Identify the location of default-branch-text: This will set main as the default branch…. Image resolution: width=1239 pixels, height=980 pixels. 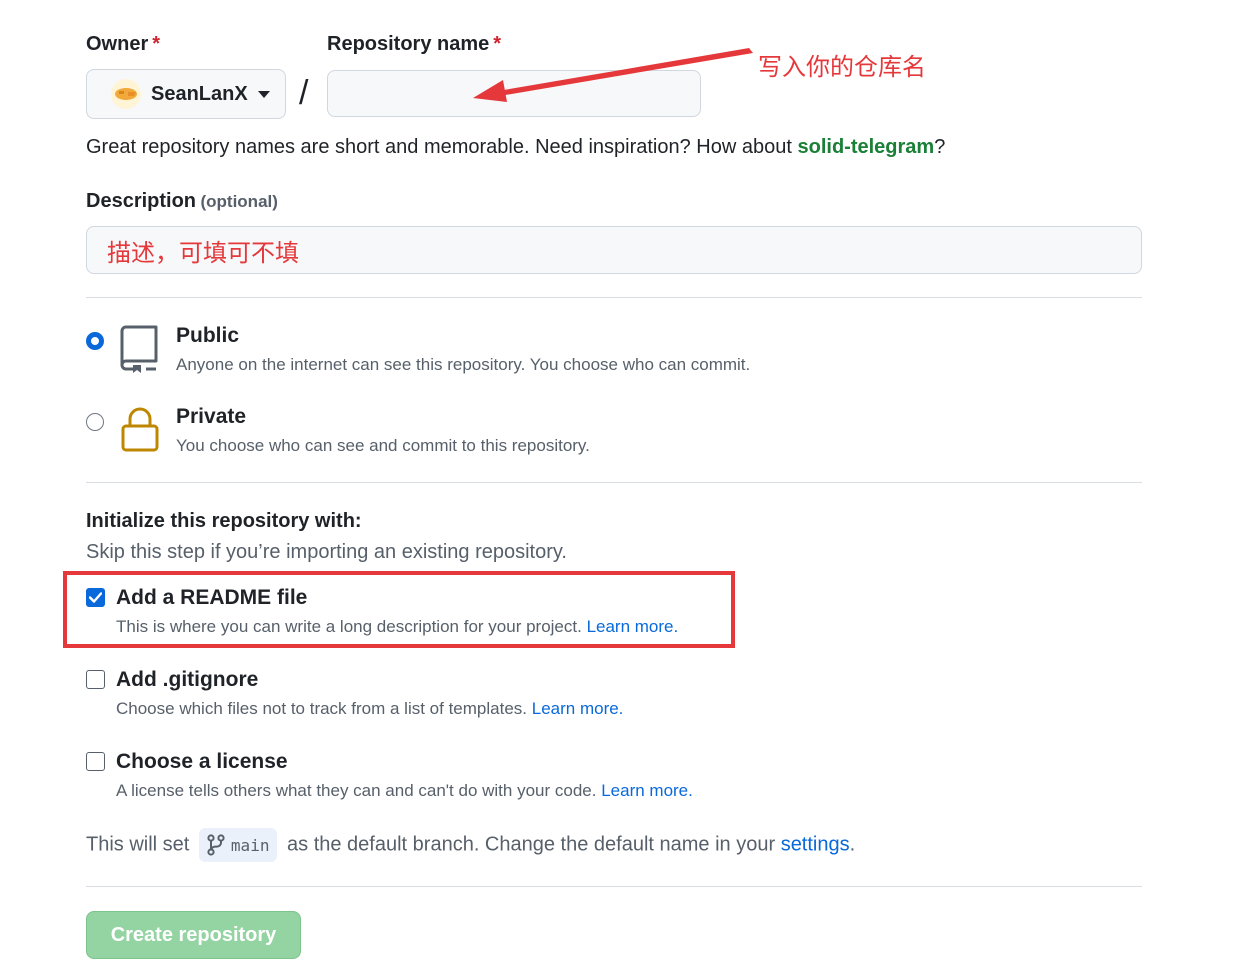
(470, 845).